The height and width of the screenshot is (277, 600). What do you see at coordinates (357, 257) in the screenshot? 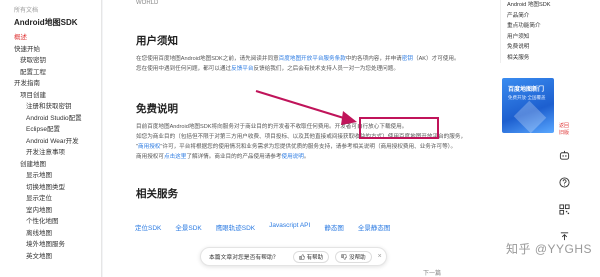
I see `unhelpful-label: 没帮助` at bounding box center [357, 257].